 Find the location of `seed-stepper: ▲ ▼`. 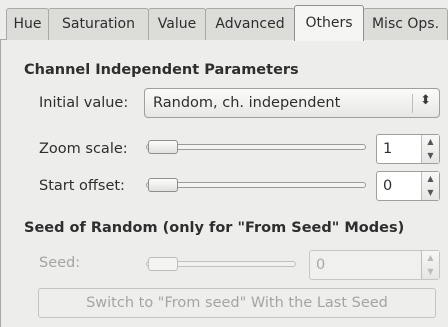

seed-stepper: ▲ ▼ is located at coordinates (430, 265).